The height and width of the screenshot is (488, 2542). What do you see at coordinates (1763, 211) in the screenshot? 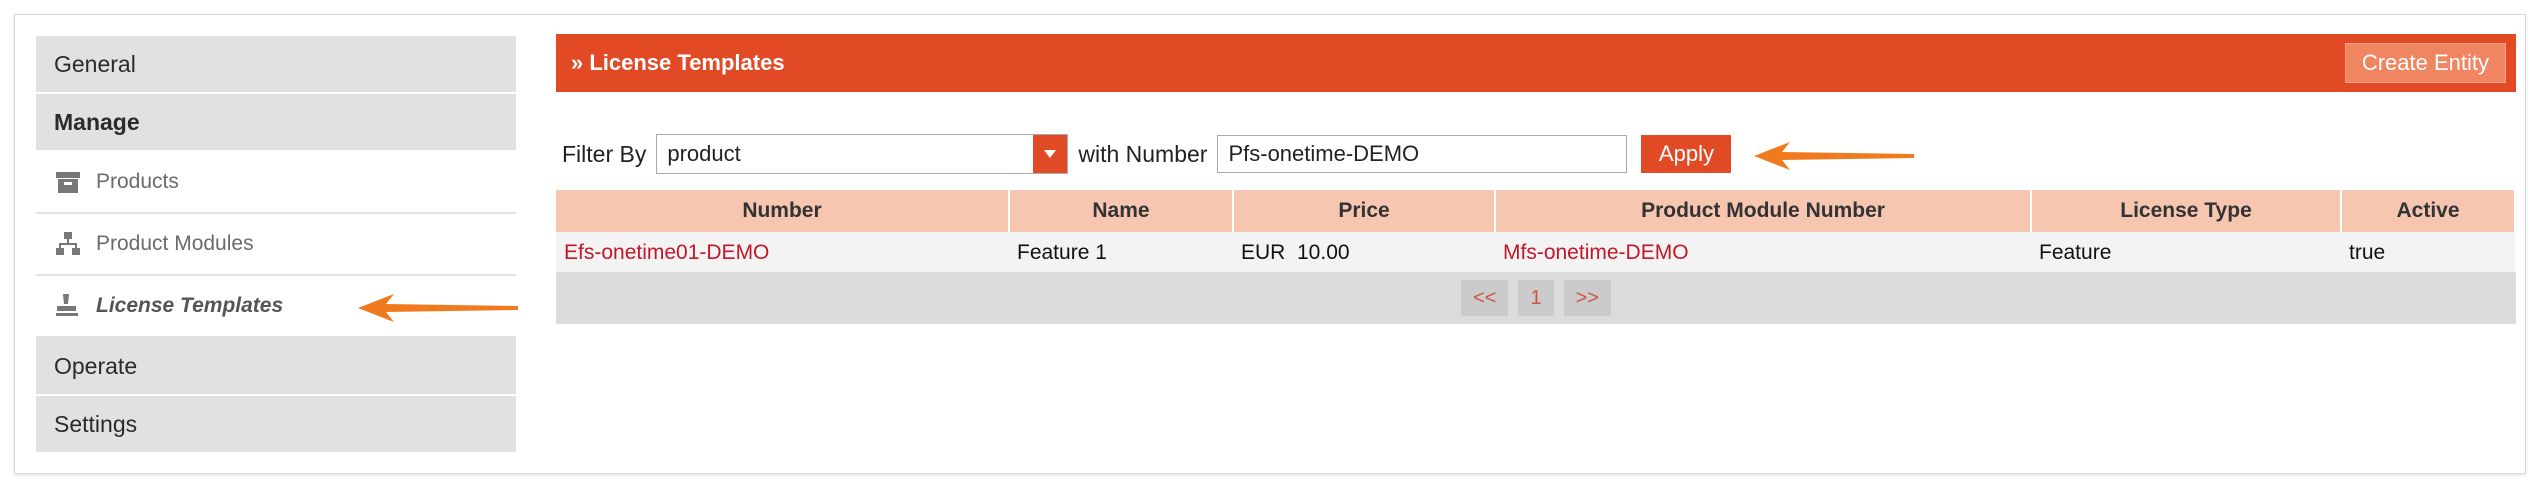
I see `column-header-product-module-number: Product Module Number` at bounding box center [1763, 211].